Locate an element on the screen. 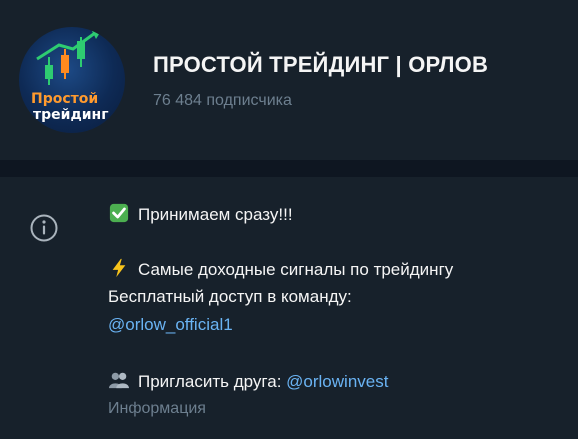  orlow-official-link: @orlow_official1 is located at coordinates (170, 324).